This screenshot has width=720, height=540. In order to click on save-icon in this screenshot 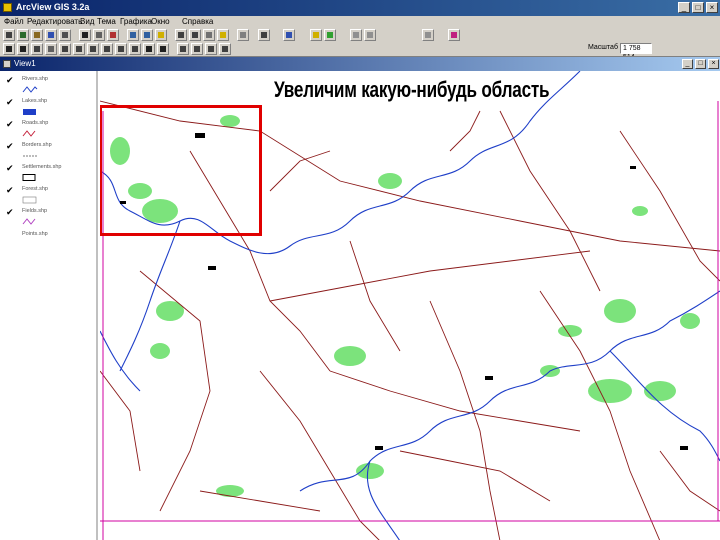, I will do `click(9, 35)`.